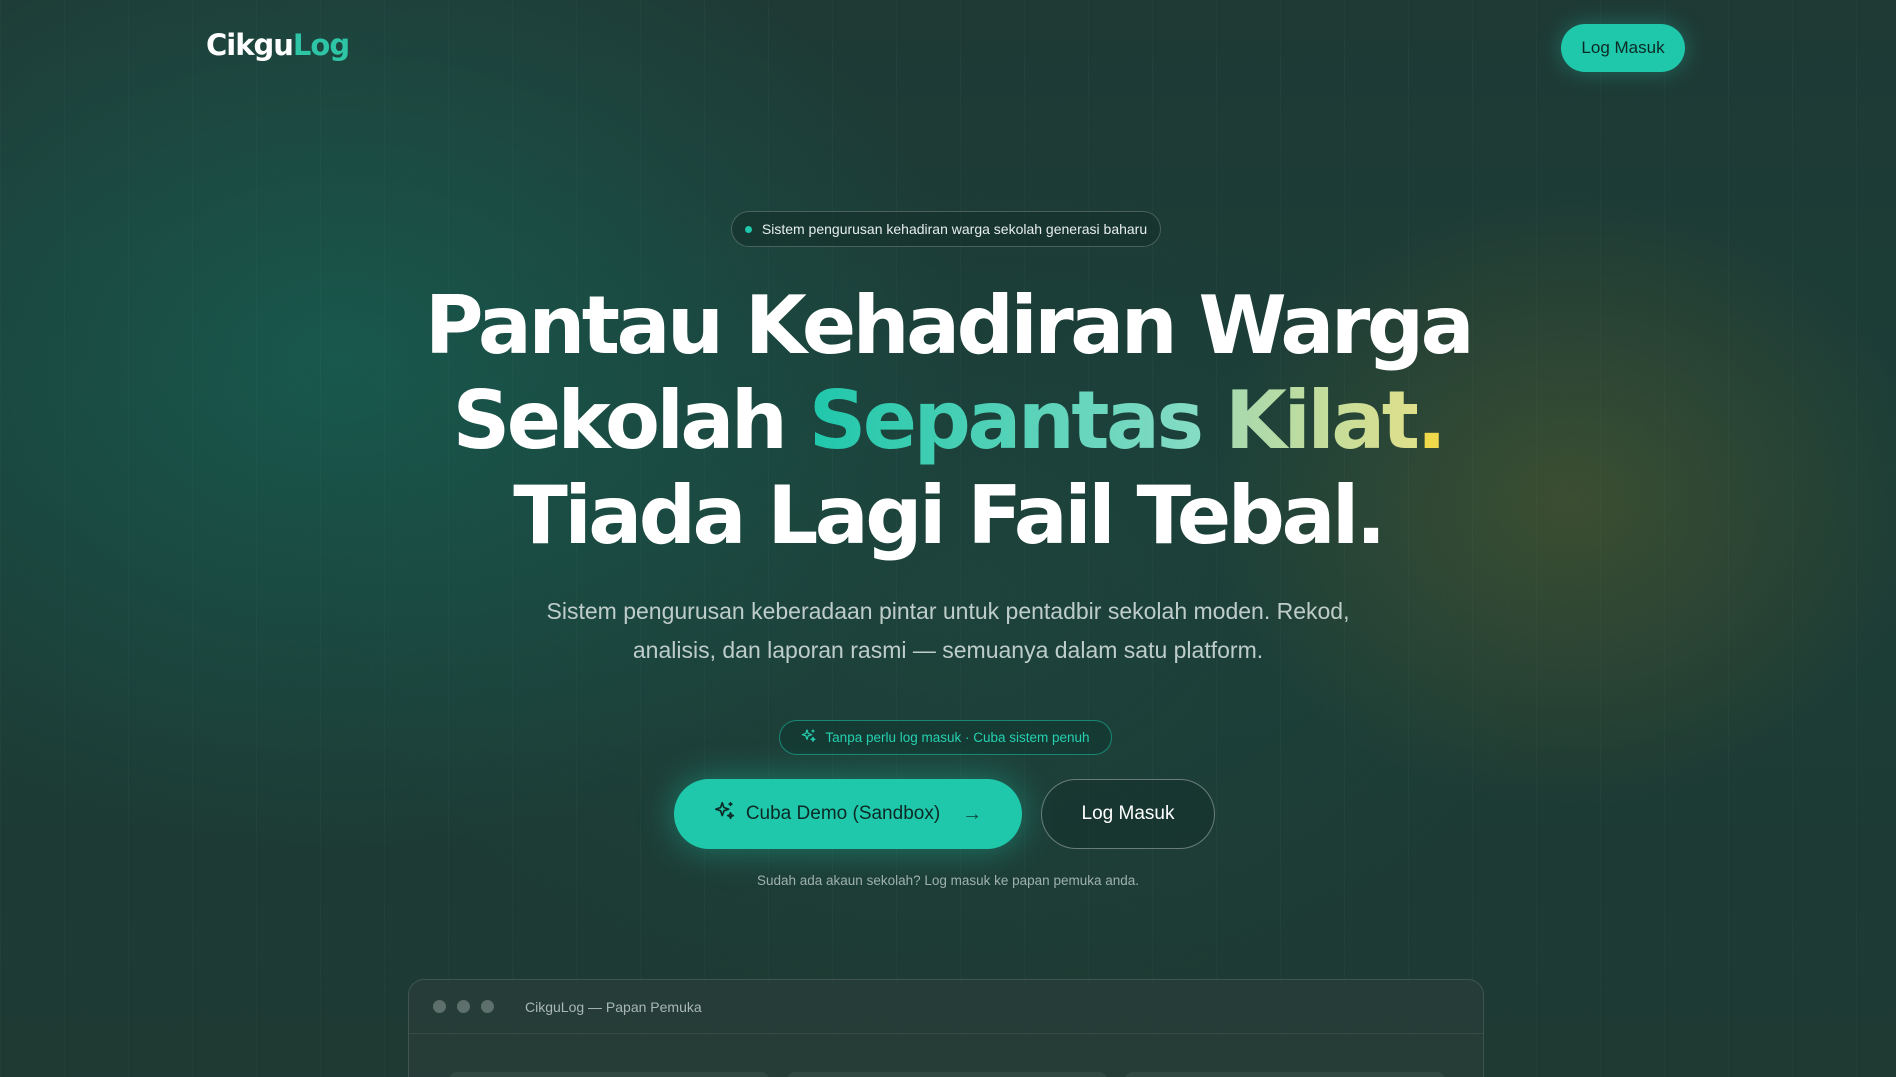  Describe the element at coordinates (630, 420) in the screenshot. I see `hero-line-2-plain: Sekolah` at that location.